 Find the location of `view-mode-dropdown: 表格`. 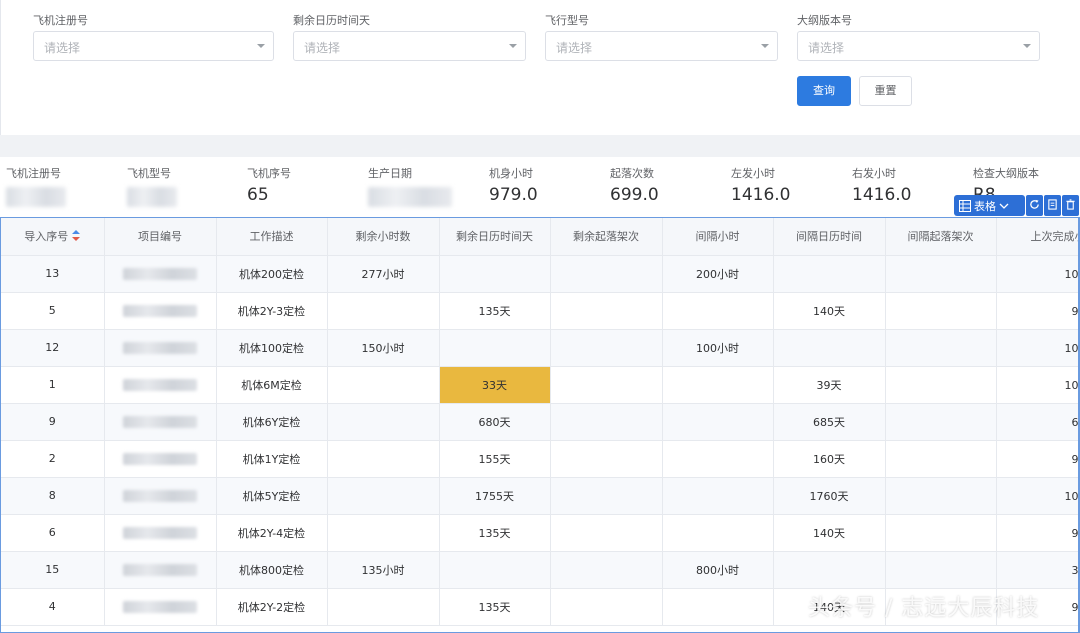

view-mode-dropdown: 表格 is located at coordinates (989, 205).